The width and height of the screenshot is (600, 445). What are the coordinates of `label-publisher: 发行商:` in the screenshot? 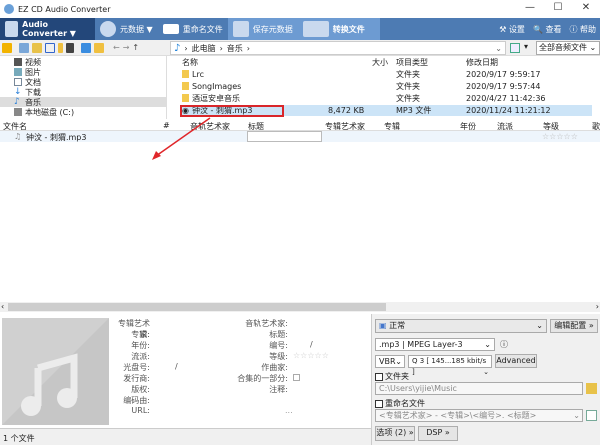 It's located at (136, 378).